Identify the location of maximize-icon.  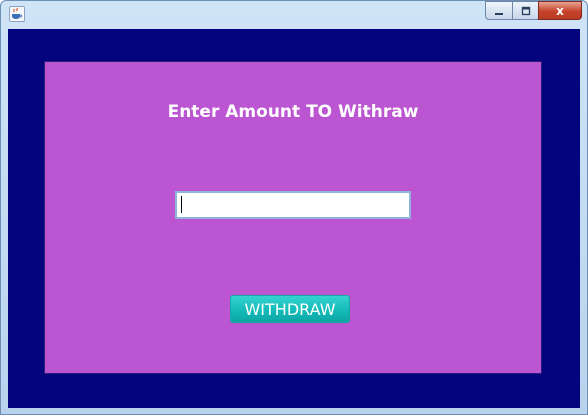
(525, 10).